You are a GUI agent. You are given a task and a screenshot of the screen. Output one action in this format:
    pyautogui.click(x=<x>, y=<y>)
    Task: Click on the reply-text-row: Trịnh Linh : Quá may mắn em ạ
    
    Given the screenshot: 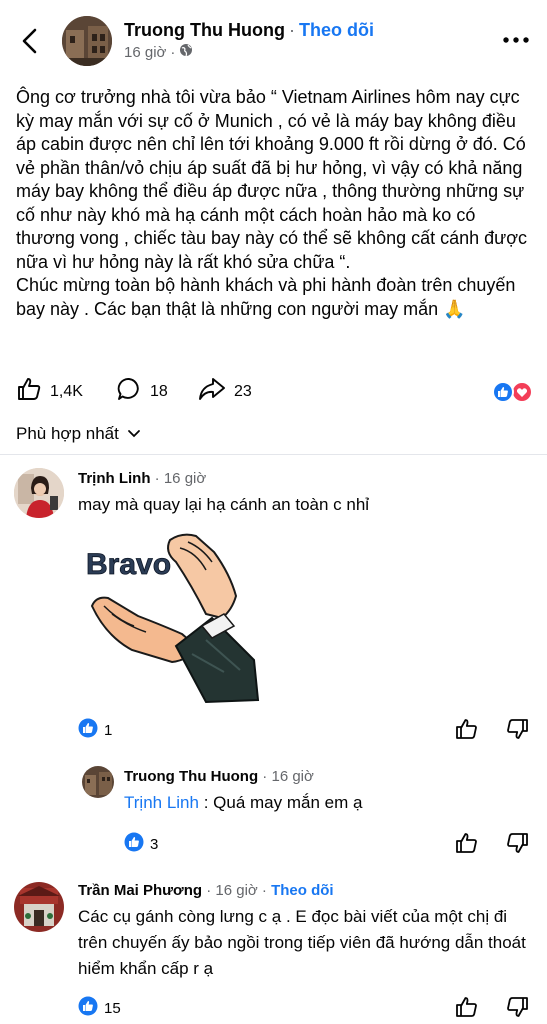 What is the action you would take?
    pyautogui.click(x=324, y=803)
    